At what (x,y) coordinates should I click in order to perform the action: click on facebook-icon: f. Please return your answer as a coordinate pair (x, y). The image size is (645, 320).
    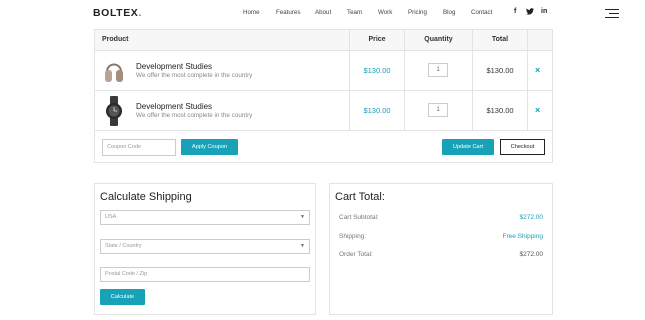
    Looking at the image, I should click on (515, 11).